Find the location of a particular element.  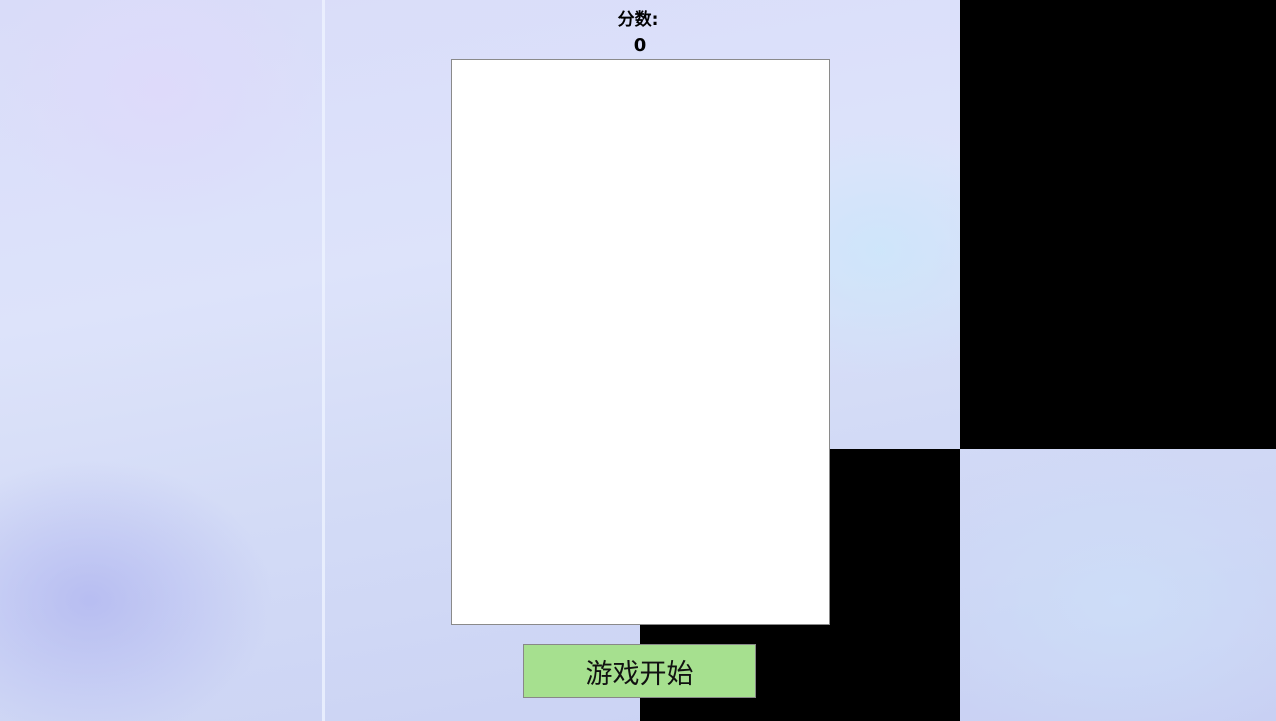

background-divider is located at coordinates (323, 360).